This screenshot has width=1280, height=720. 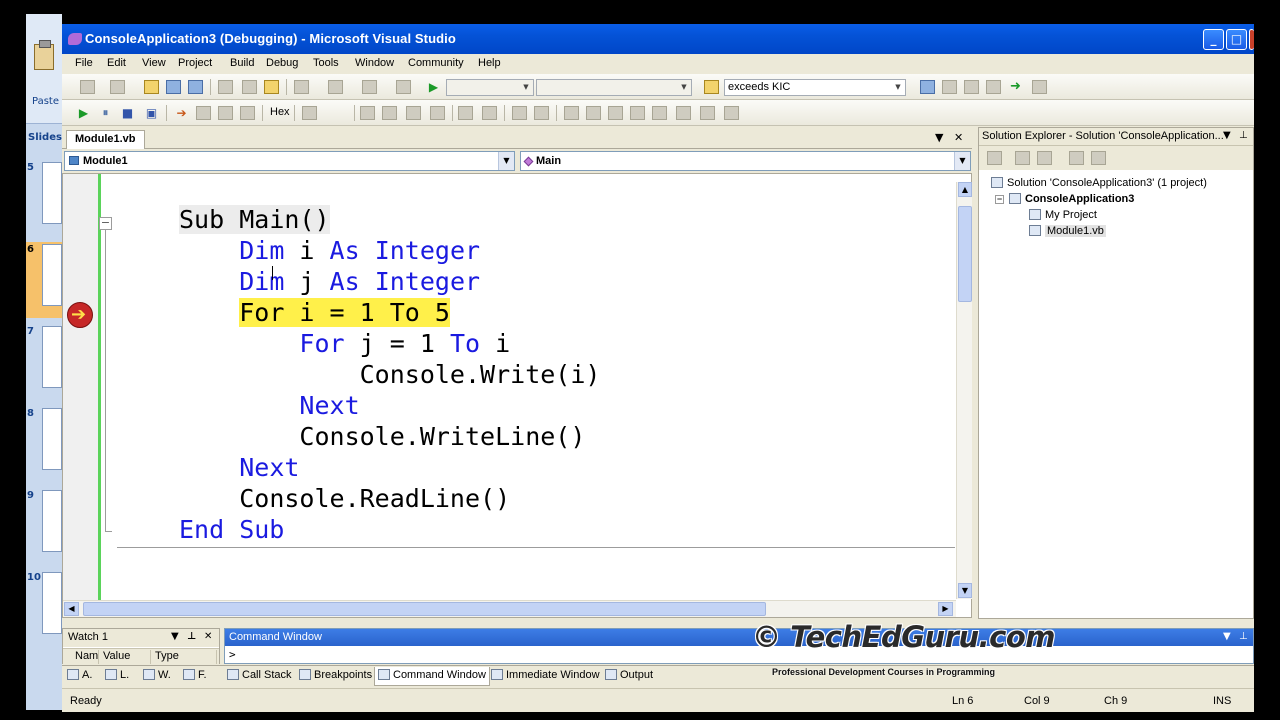 What do you see at coordinates (971, 87) in the screenshot?
I see `object-browser-icon` at bounding box center [971, 87].